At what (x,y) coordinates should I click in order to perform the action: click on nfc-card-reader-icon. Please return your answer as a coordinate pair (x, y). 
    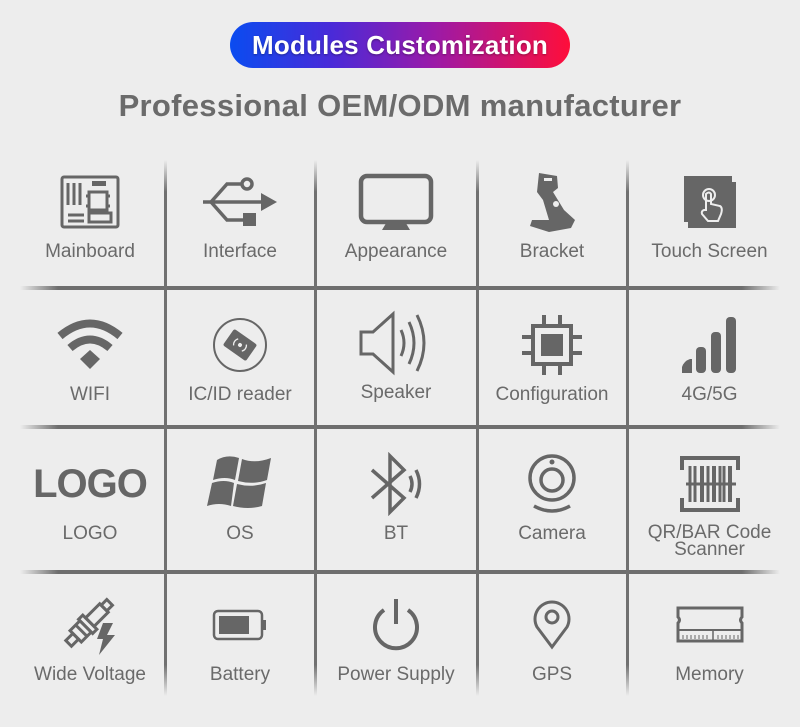
    Looking at the image, I should click on (240, 345).